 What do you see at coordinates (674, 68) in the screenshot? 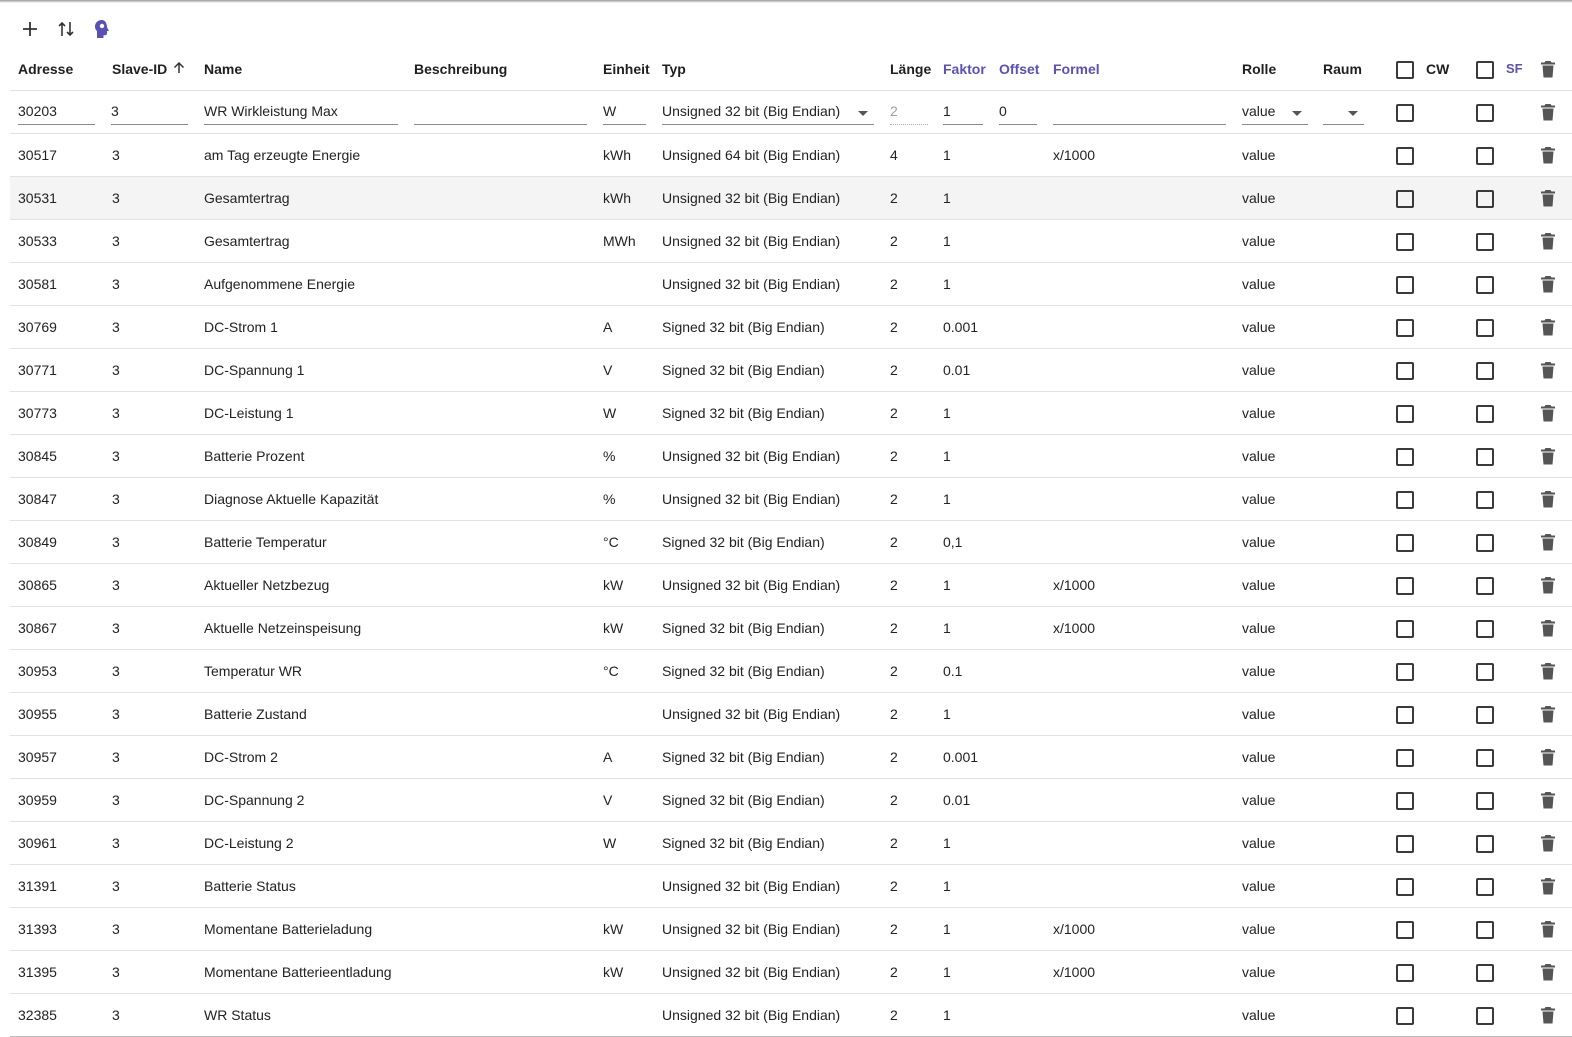
I see `col-header-type: Typ` at bounding box center [674, 68].